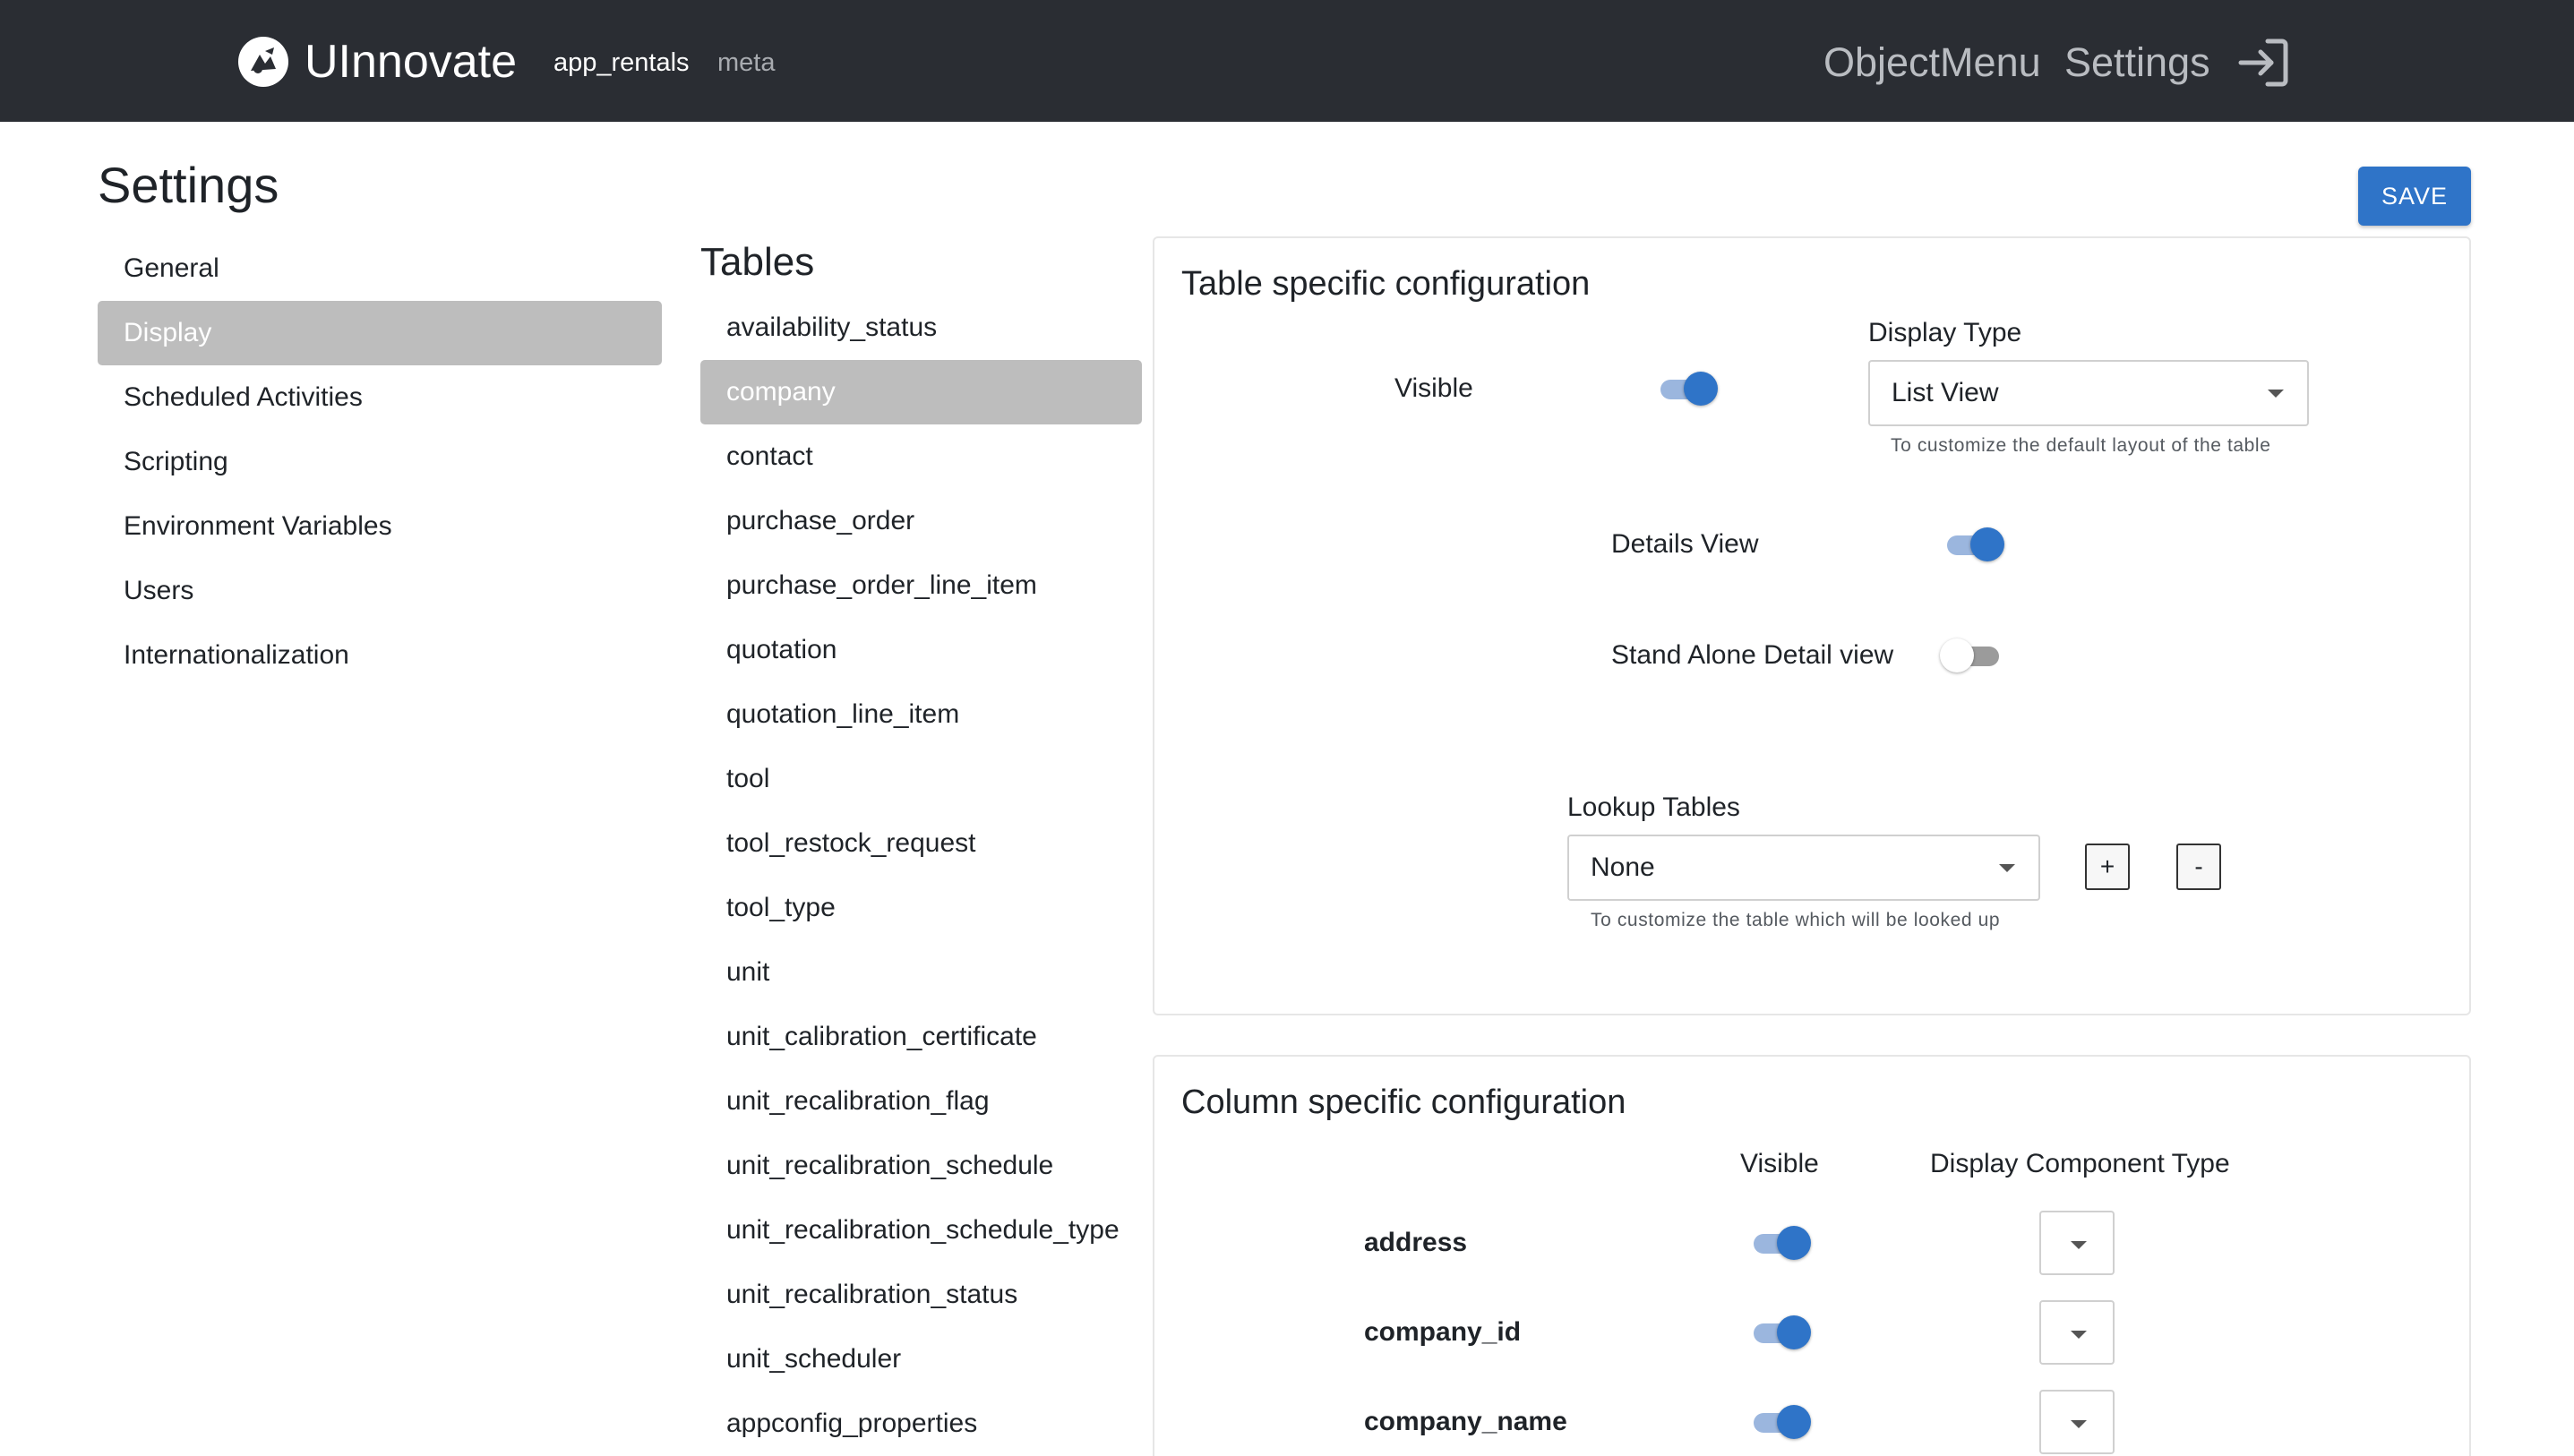  I want to click on table-item: quotation_line_item, so click(921, 714).